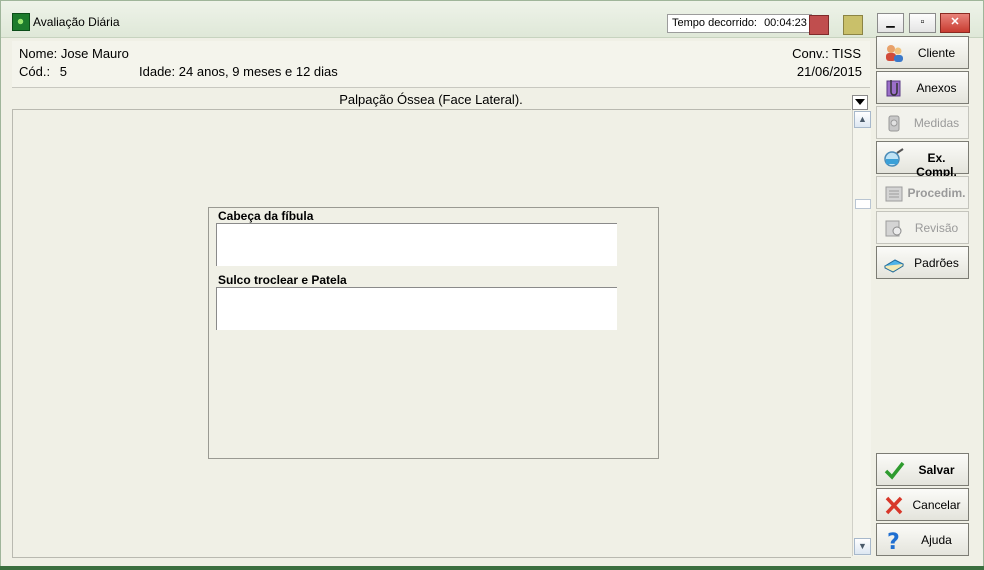 The width and height of the screenshot is (984, 570). I want to click on age-value: 24 anos, 9 meses e 12 dias, so click(258, 71).